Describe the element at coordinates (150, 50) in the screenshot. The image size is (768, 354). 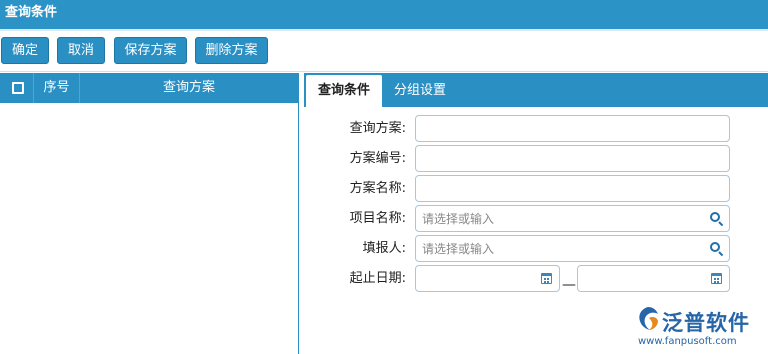
I see `save-plan-button: 保存方案` at that location.